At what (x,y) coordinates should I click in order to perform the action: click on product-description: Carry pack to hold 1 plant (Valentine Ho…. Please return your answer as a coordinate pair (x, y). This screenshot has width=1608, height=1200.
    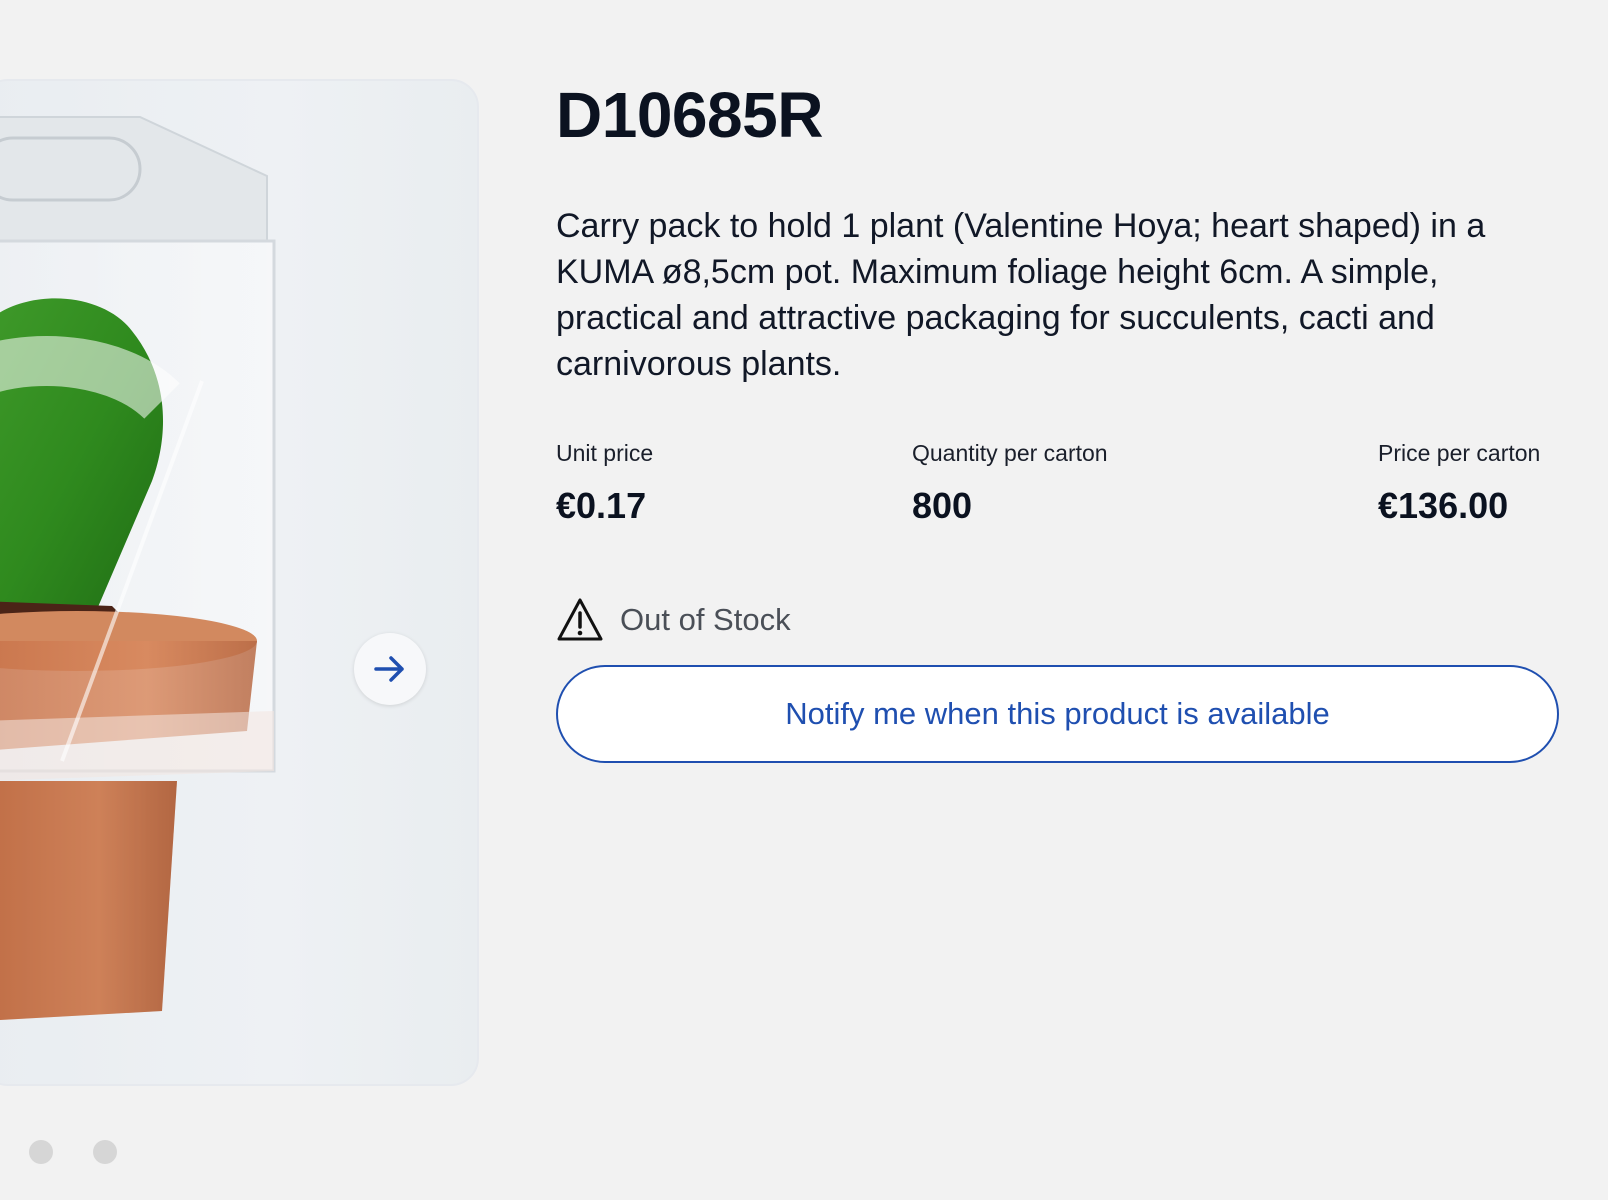
    Looking at the image, I should click on (1021, 295).